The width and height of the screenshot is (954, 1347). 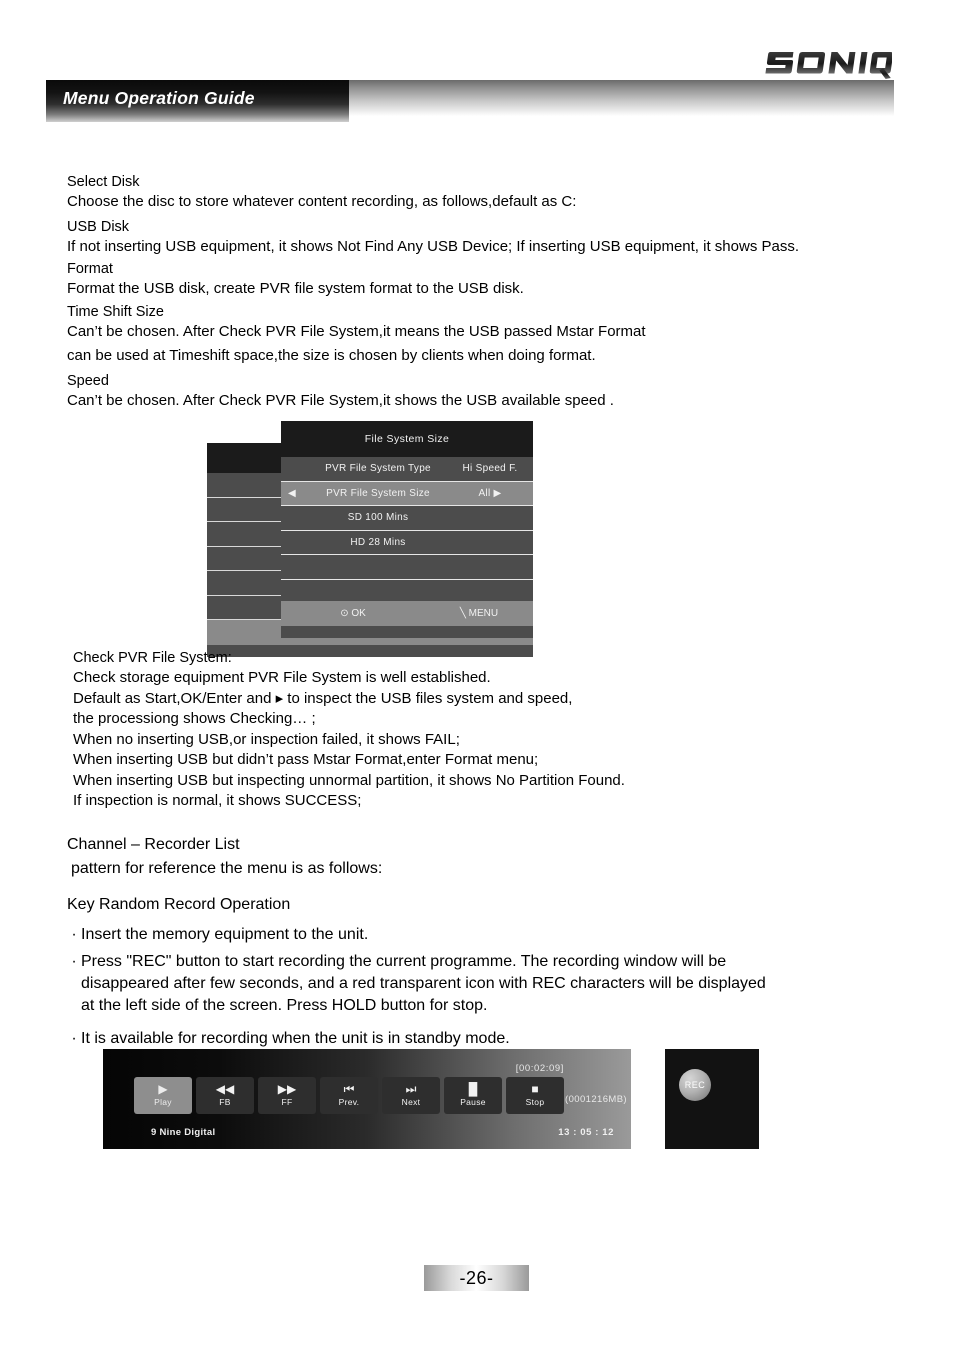 I want to click on pause-button: ▐▌ Pause, so click(x=473, y=1095).